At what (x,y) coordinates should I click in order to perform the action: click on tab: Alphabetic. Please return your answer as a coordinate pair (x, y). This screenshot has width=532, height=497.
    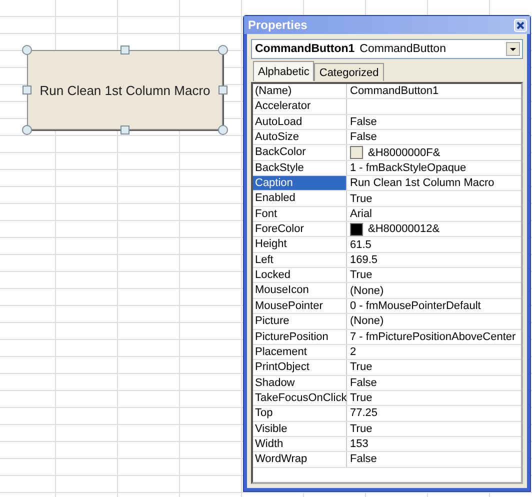
    Looking at the image, I should click on (283, 71).